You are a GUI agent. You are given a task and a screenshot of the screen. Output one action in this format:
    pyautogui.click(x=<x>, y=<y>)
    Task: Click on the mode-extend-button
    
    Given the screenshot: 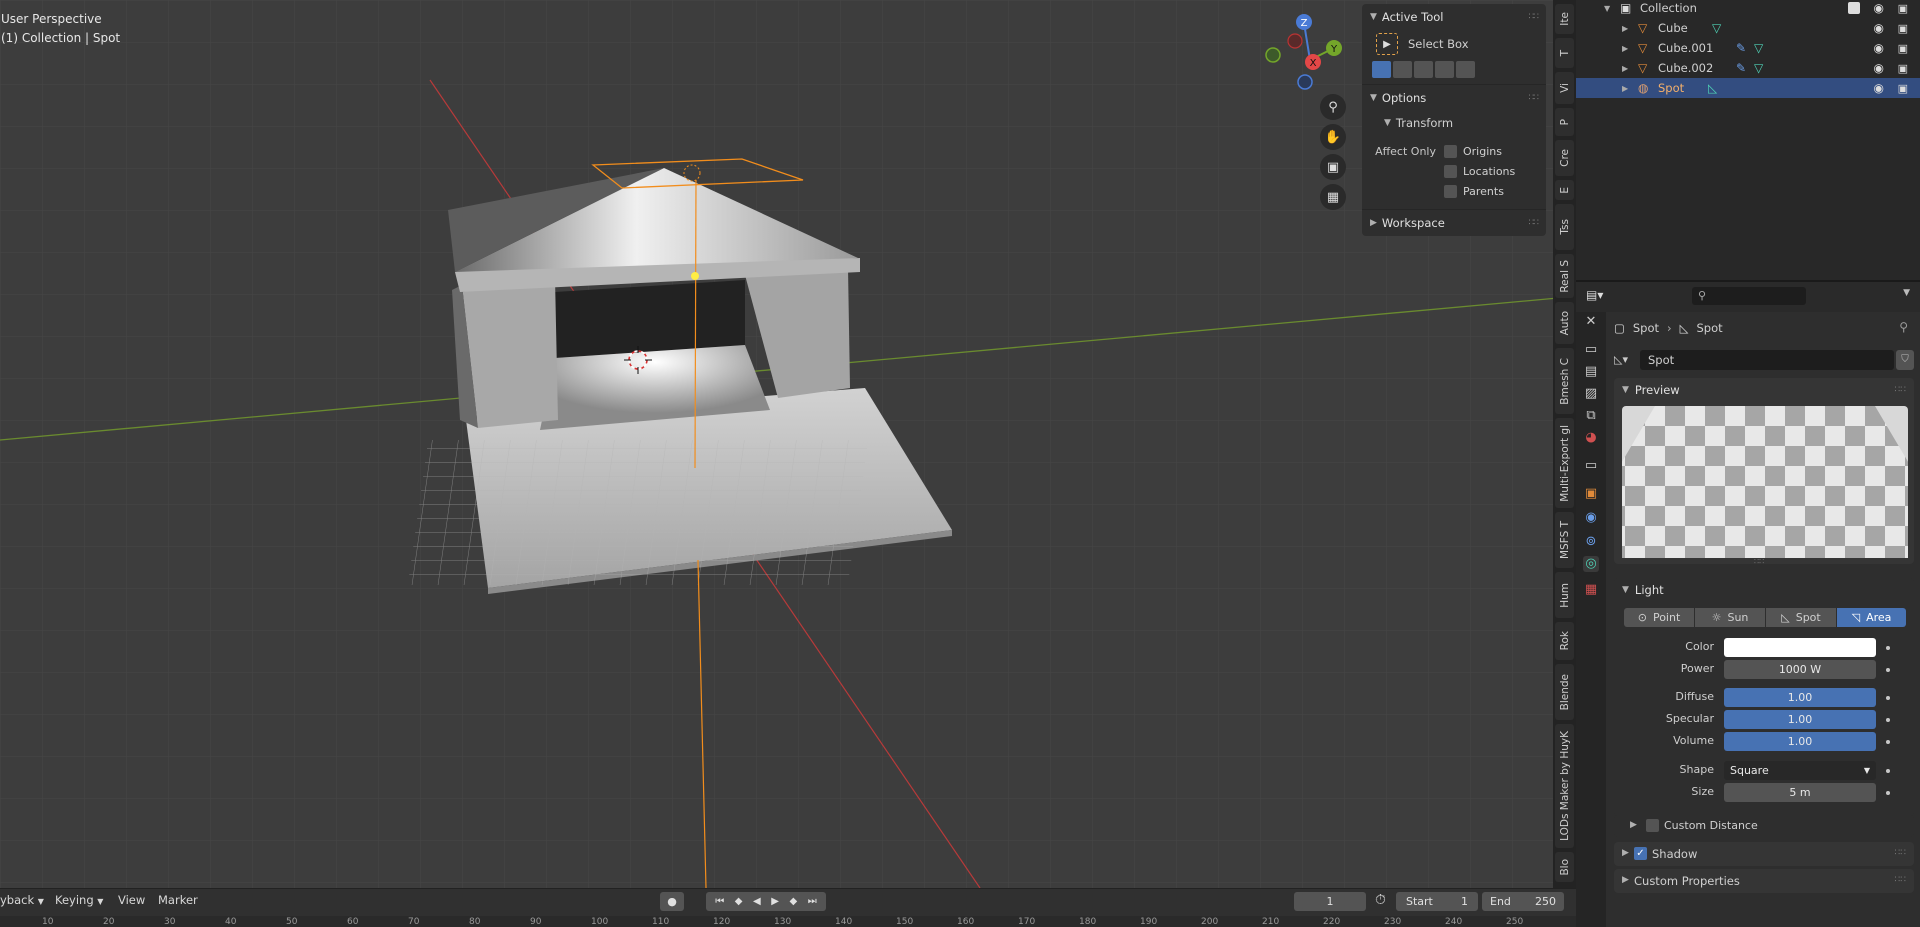 What is the action you would take?
    pyautogui.click(x=1402, y=69)
    